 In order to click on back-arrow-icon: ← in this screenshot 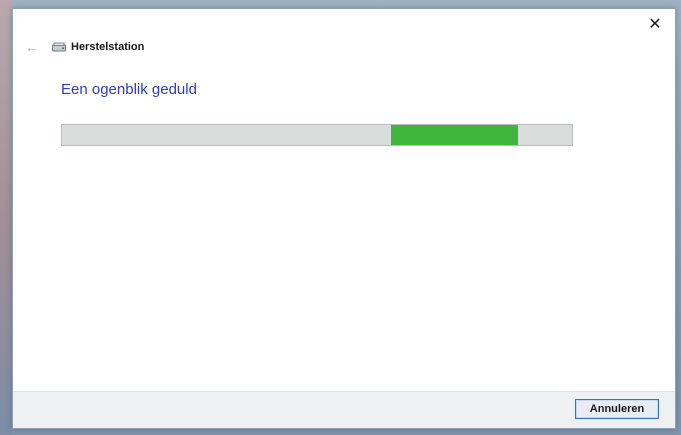, I will do `click(32, 47)`.